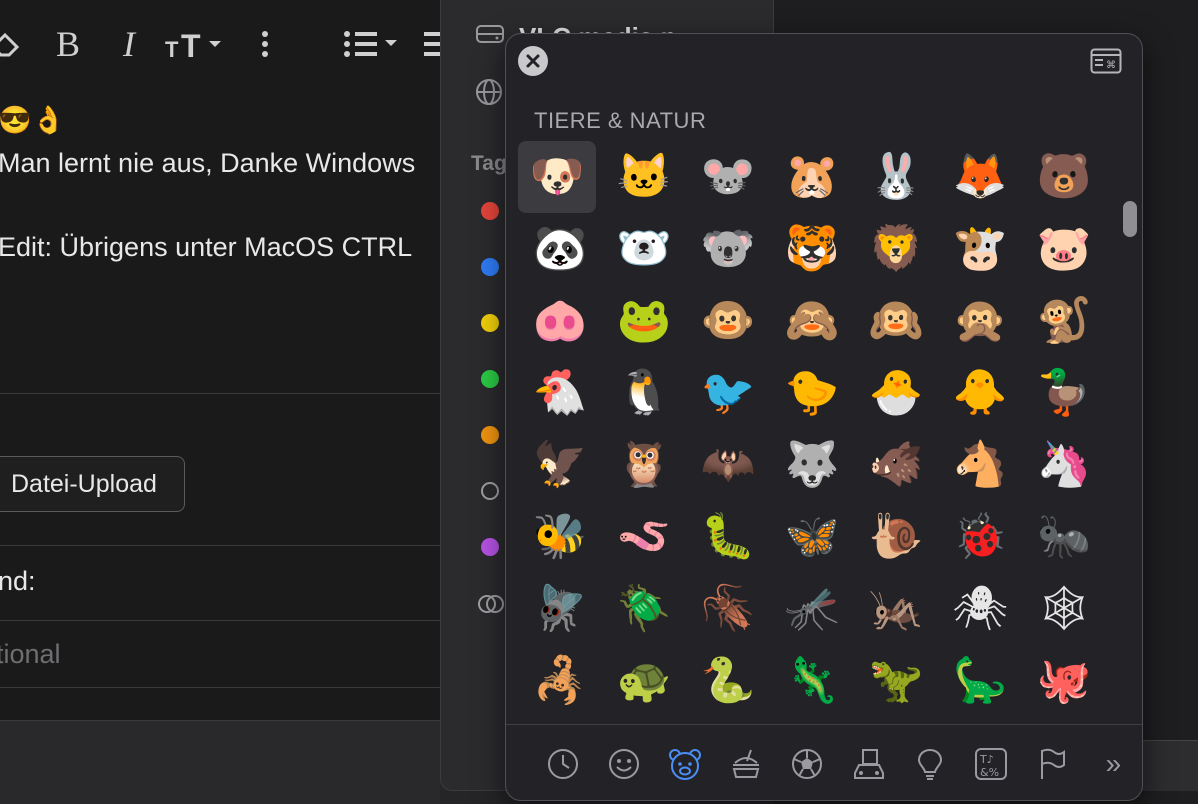  I want to click on emoji-cell: 🐵, so click(728, 321).